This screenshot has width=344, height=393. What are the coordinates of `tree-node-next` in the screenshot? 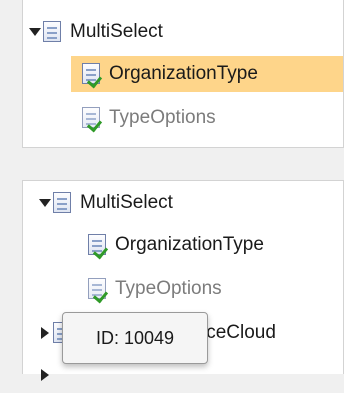 It's located at (45, 375).